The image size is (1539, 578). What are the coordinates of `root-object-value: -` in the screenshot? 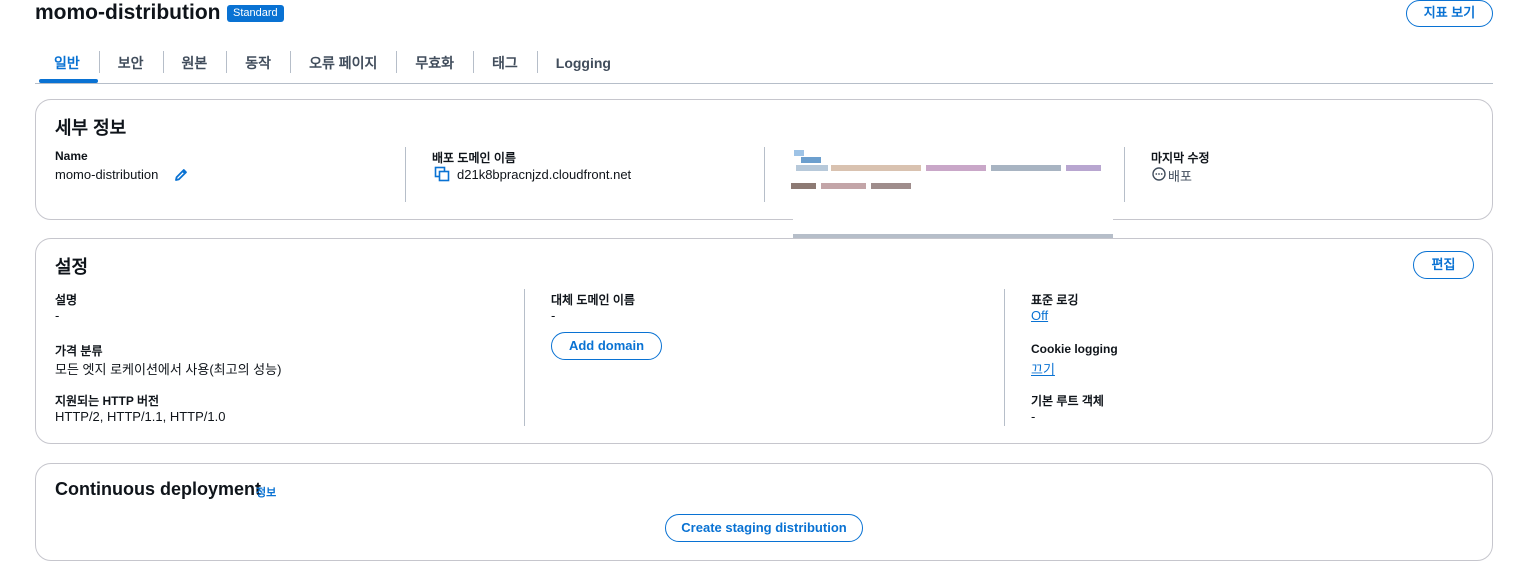 It's located at (1033, 416).